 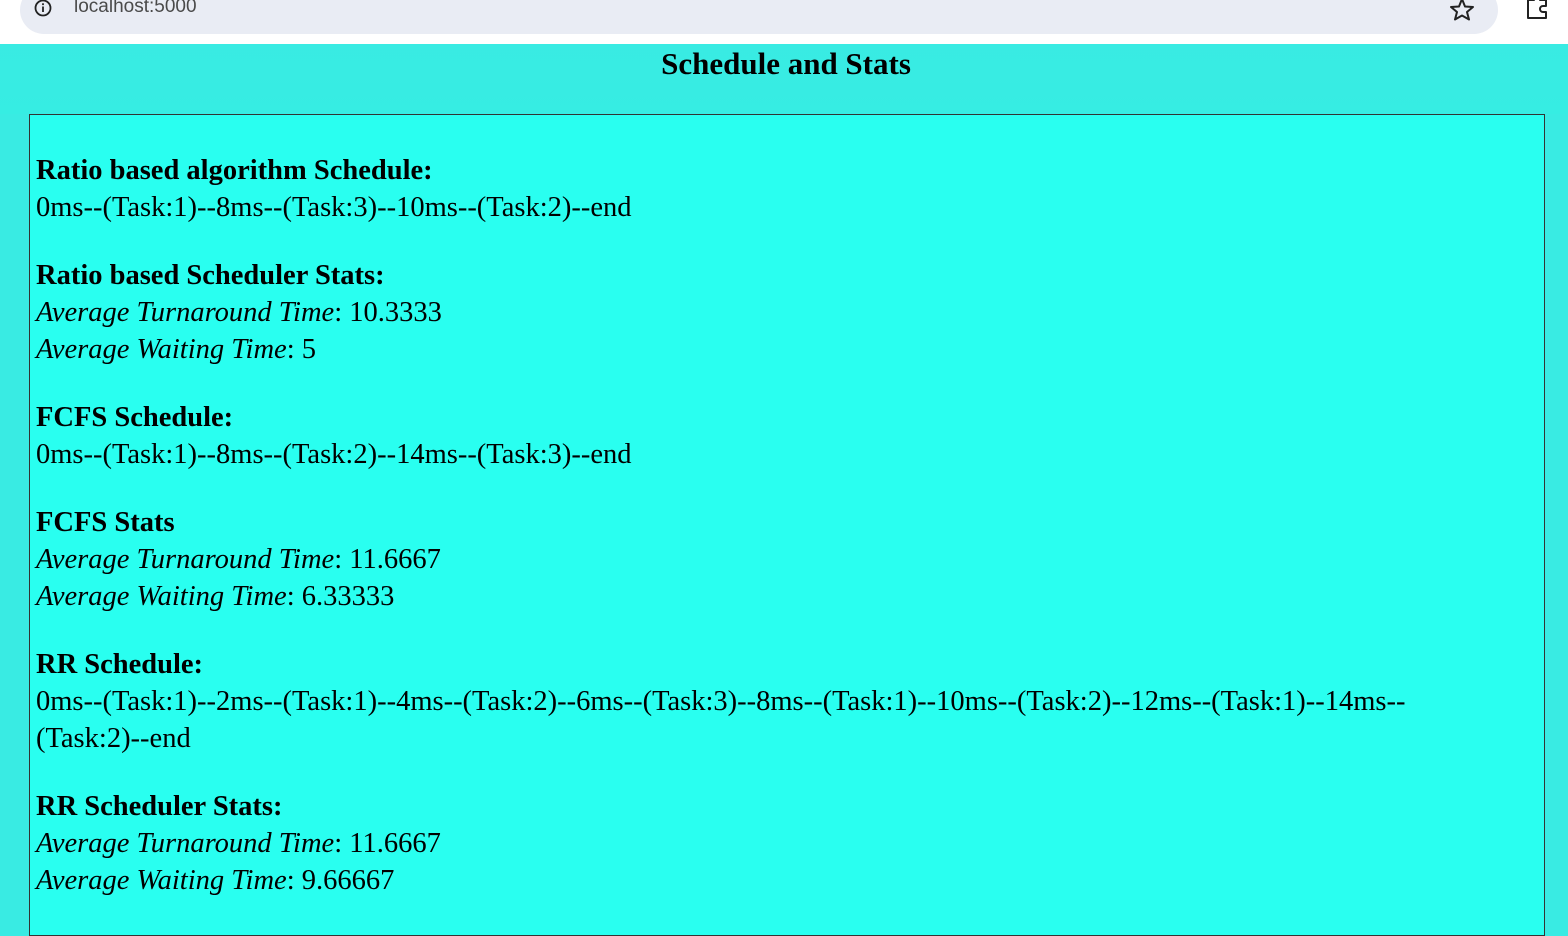 I want to click on fcfs-stats-heading: FCFS Stats, so click(x=105, y=522).